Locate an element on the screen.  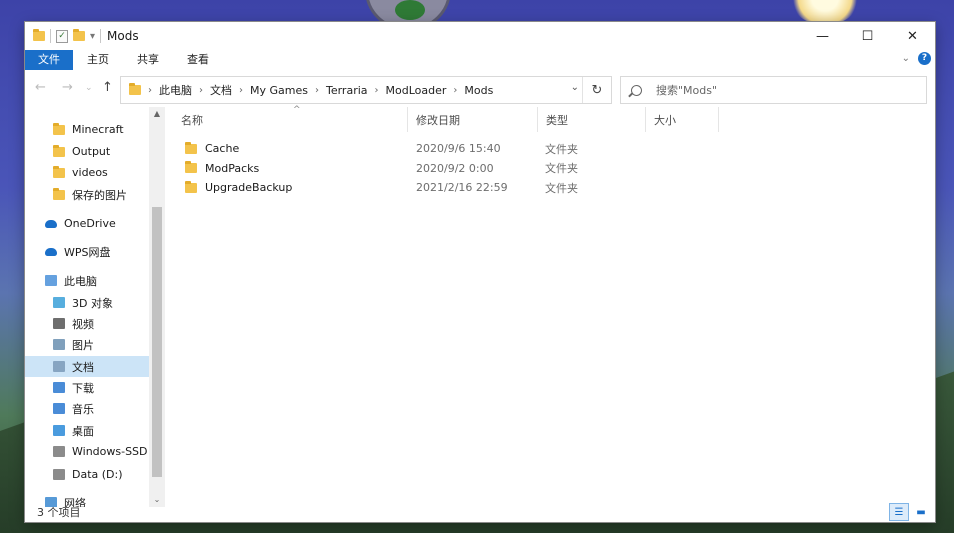
scroll-up-icon: ▲ is located at coordinates (157, 114).